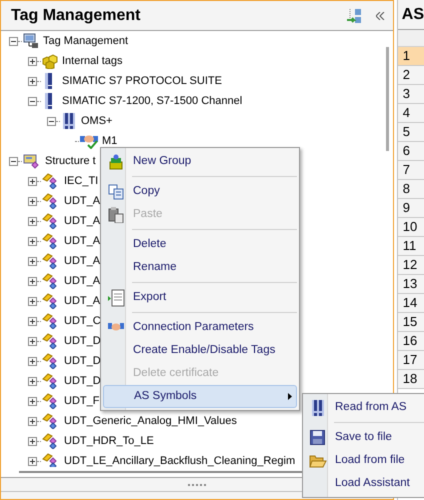  Describe the element at coordinates (200, 267) in the screenshot. I see `menu-item: Rename` at that location.